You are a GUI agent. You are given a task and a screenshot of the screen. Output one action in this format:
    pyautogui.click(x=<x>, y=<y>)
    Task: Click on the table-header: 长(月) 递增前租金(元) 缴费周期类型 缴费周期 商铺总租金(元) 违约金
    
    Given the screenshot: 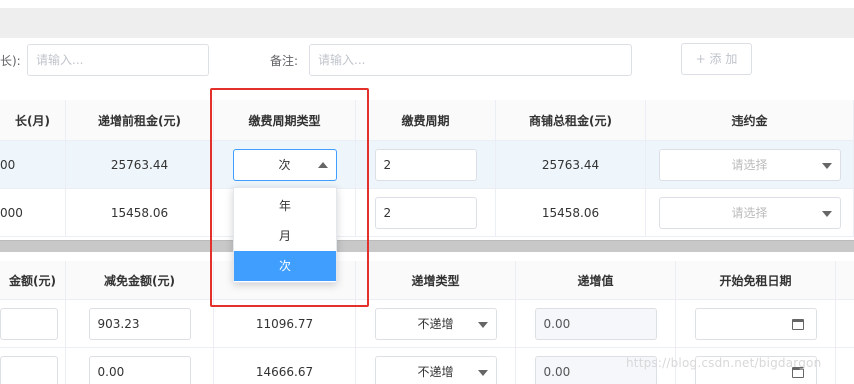 What is the action you would take?
    pyautogui.click(x=427, y=120)
    